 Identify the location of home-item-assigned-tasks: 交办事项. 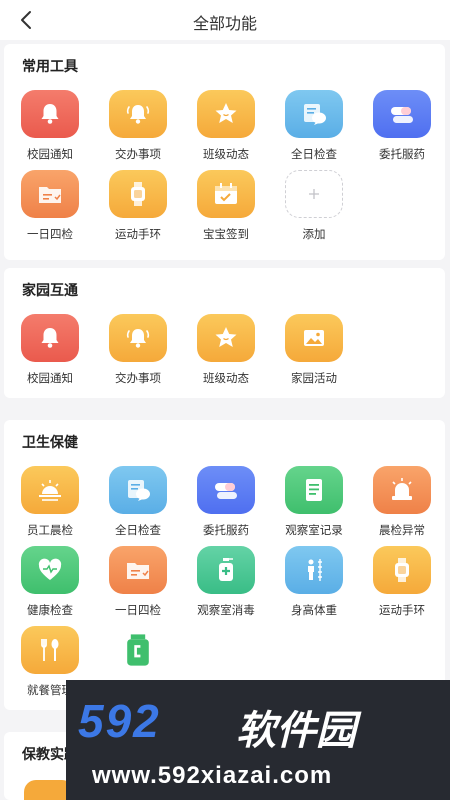
(138, 350).